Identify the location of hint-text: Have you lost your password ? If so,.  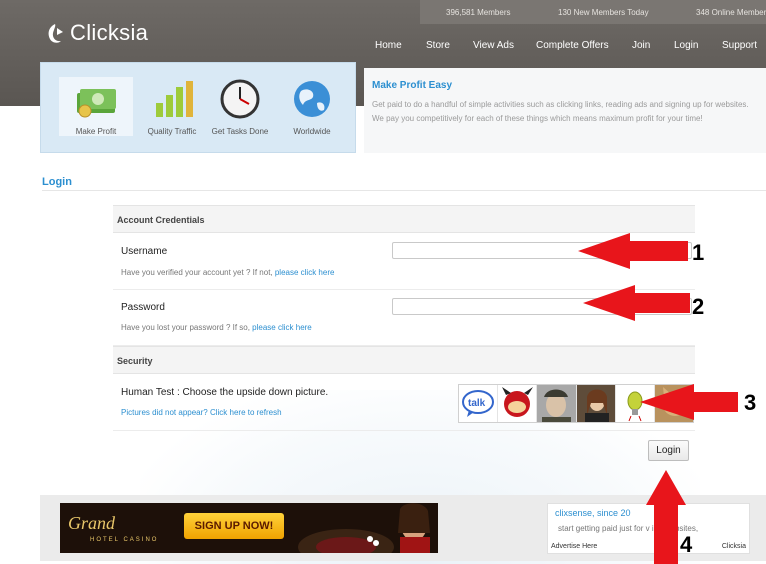
(187, 327).